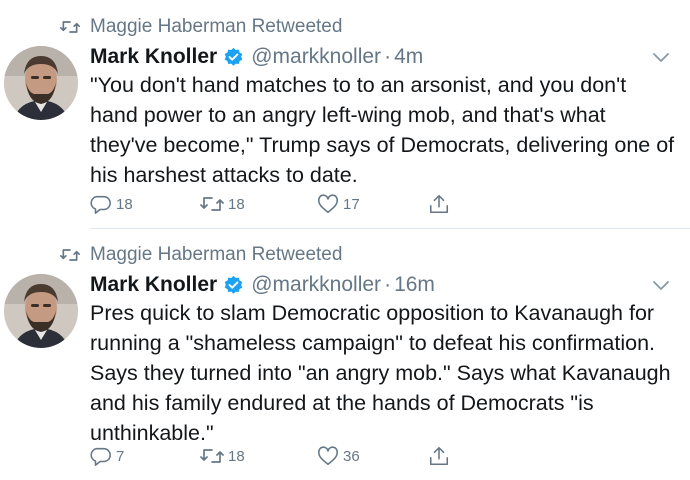 The image size is (690, 480). I want to click on reply-button: 18, so click(111, 204).